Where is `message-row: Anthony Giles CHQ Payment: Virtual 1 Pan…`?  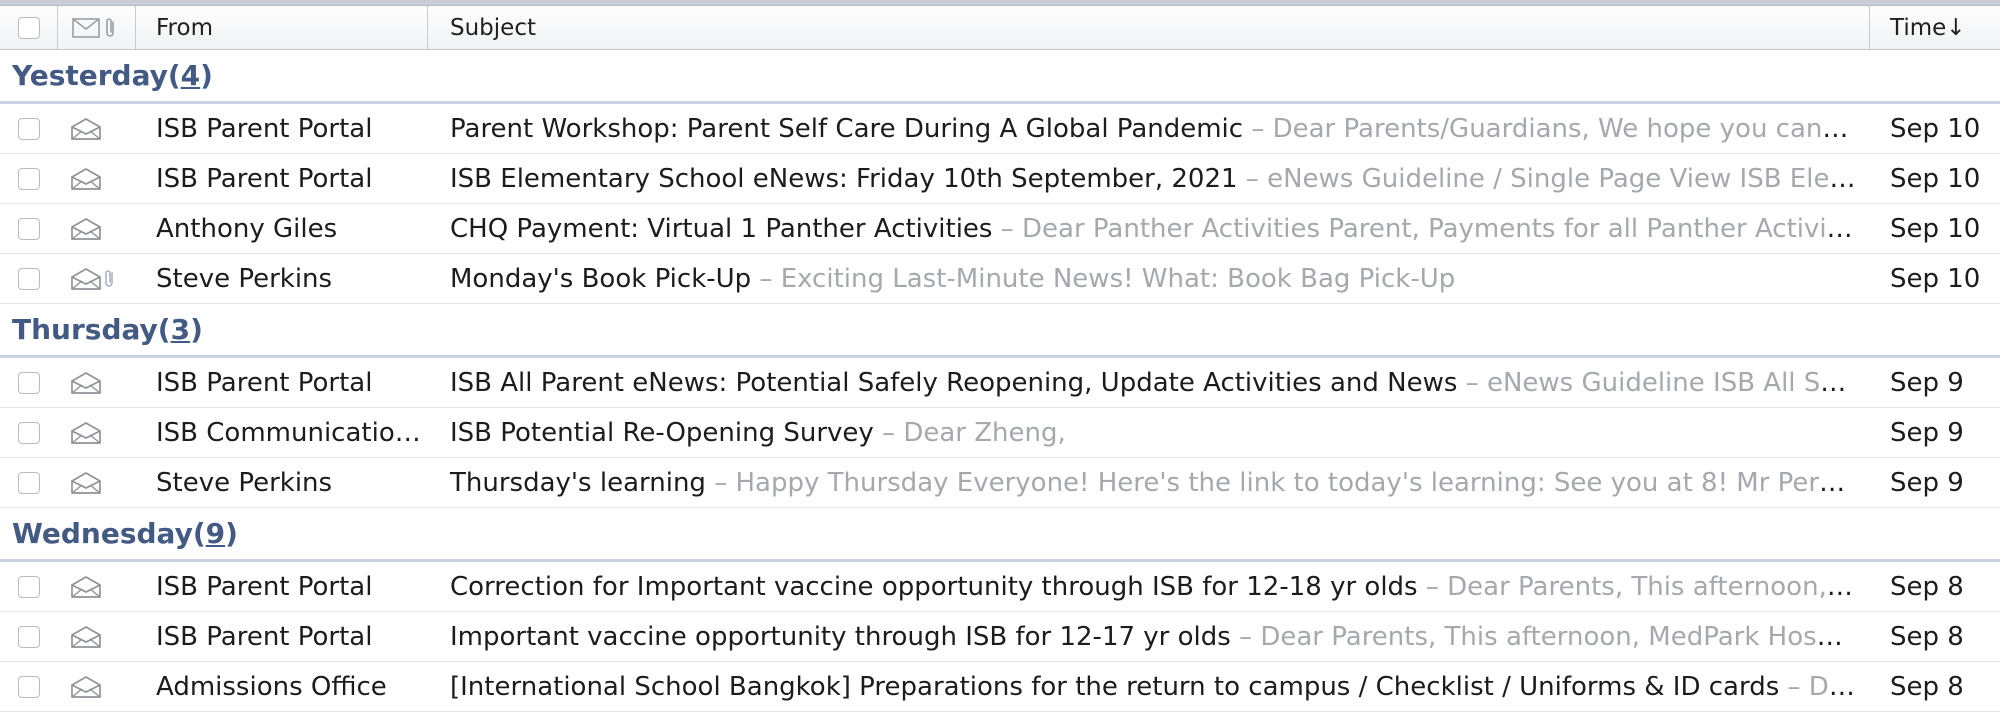
message-row: Anthony Giles CHQ Payment: Virtual 1 Pan… is located at coordinates (1000, 229).